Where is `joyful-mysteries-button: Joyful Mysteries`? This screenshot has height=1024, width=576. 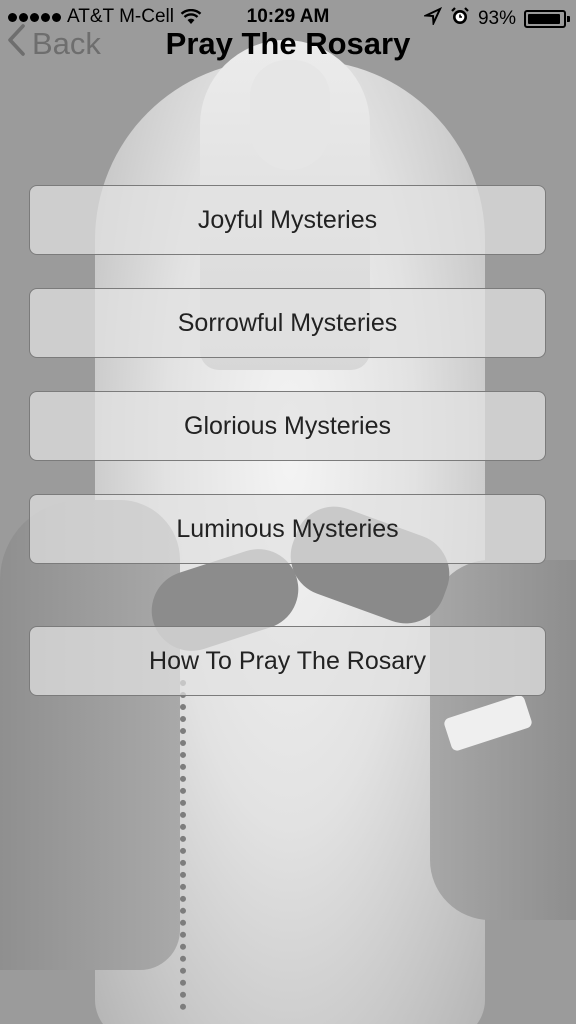 joyful-mysteries-button: Joyful Mysteries is located at coordinates (287, 220).